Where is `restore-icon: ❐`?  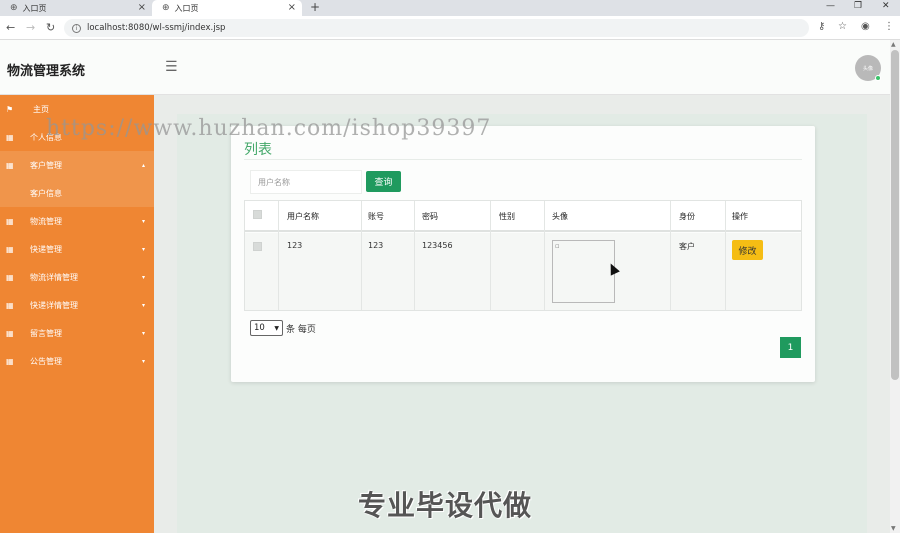
restore-icon: ❐ is located at coordinates (858, 6).